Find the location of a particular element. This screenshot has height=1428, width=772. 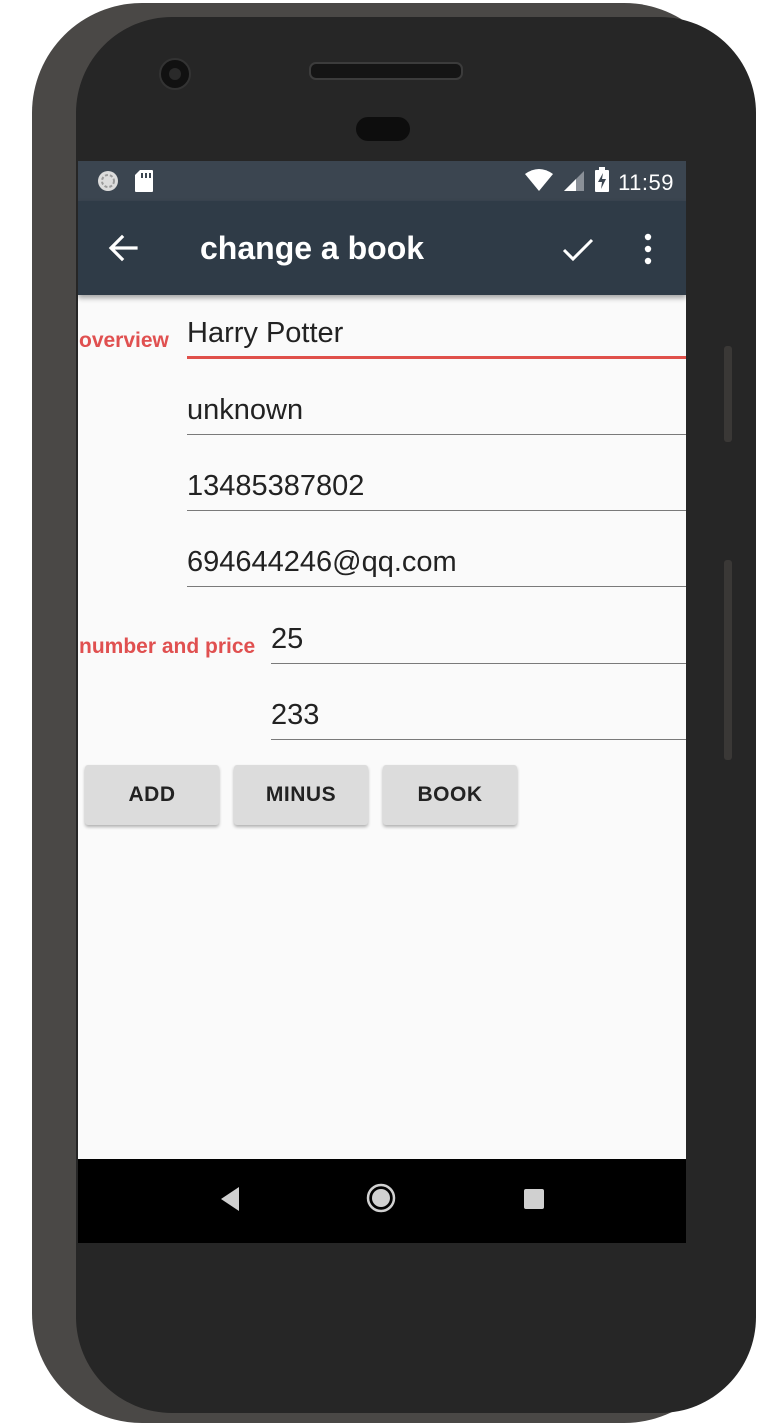

status-bar: 11:59 is located at coordinates (382, 181).